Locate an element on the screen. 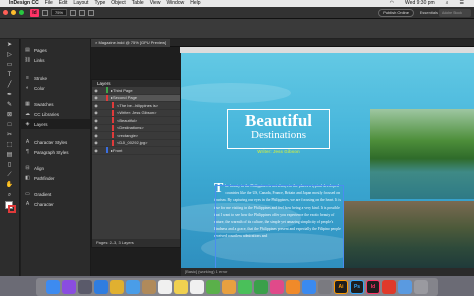  trash-icon is located at coordinates (421, 287).